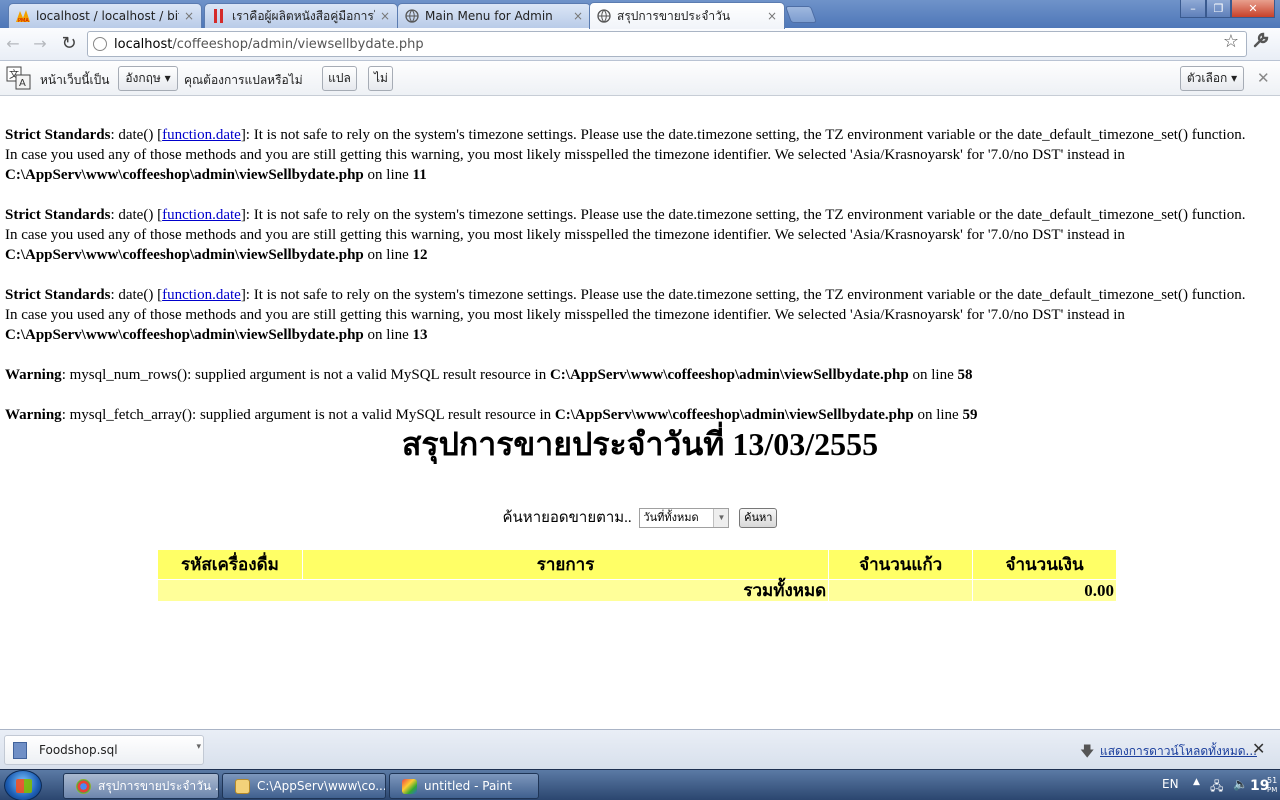 The height and width of the screenshot is (800, 1280). Describe the element at coordinates (420, 335) in the screenshot. I see `error-line: 13` at that location.